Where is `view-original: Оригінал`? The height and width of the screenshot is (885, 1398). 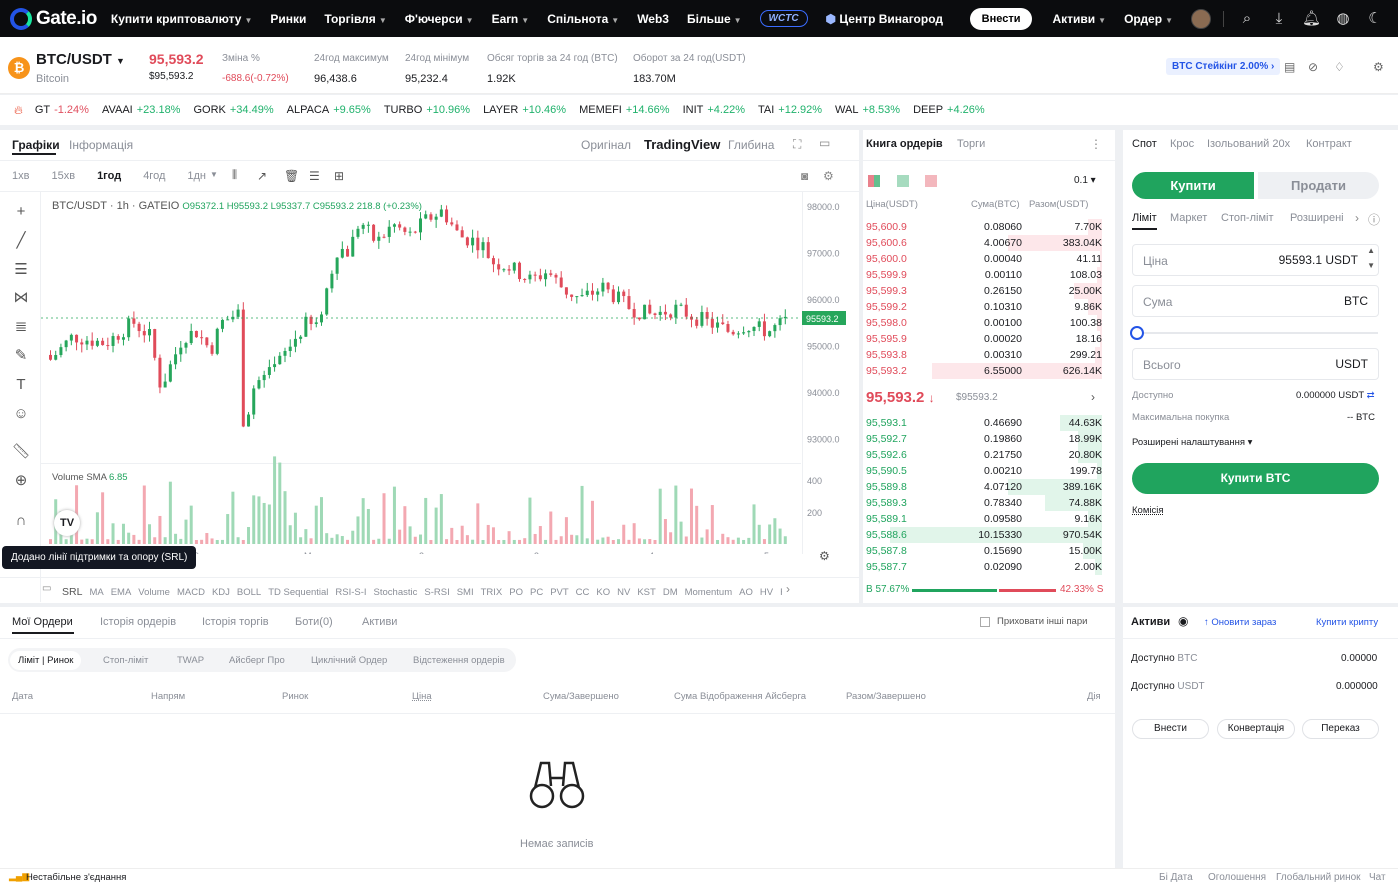
view-original: Оригінал is located at coordinates (606, 145).